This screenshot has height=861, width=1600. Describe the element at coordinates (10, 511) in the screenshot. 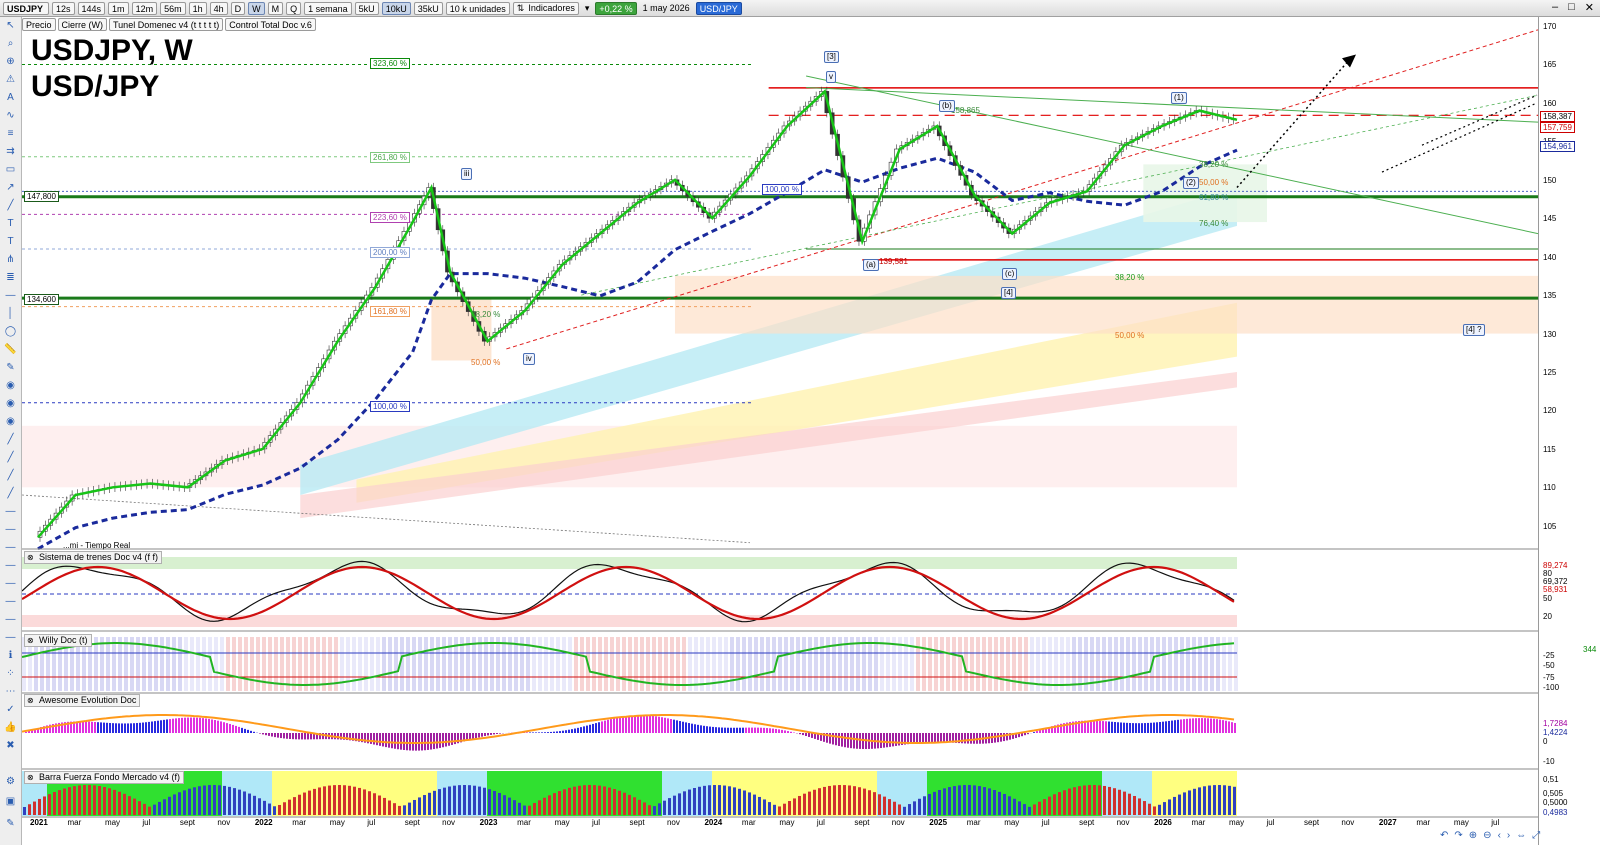

I see `hline-dark-icon: ―` at that location.